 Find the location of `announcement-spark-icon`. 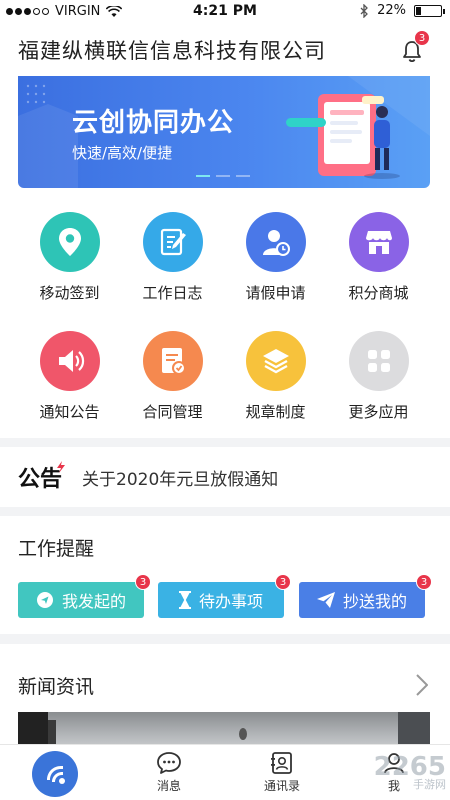

announcement-spark-icon is located at coordinates (61, 467).